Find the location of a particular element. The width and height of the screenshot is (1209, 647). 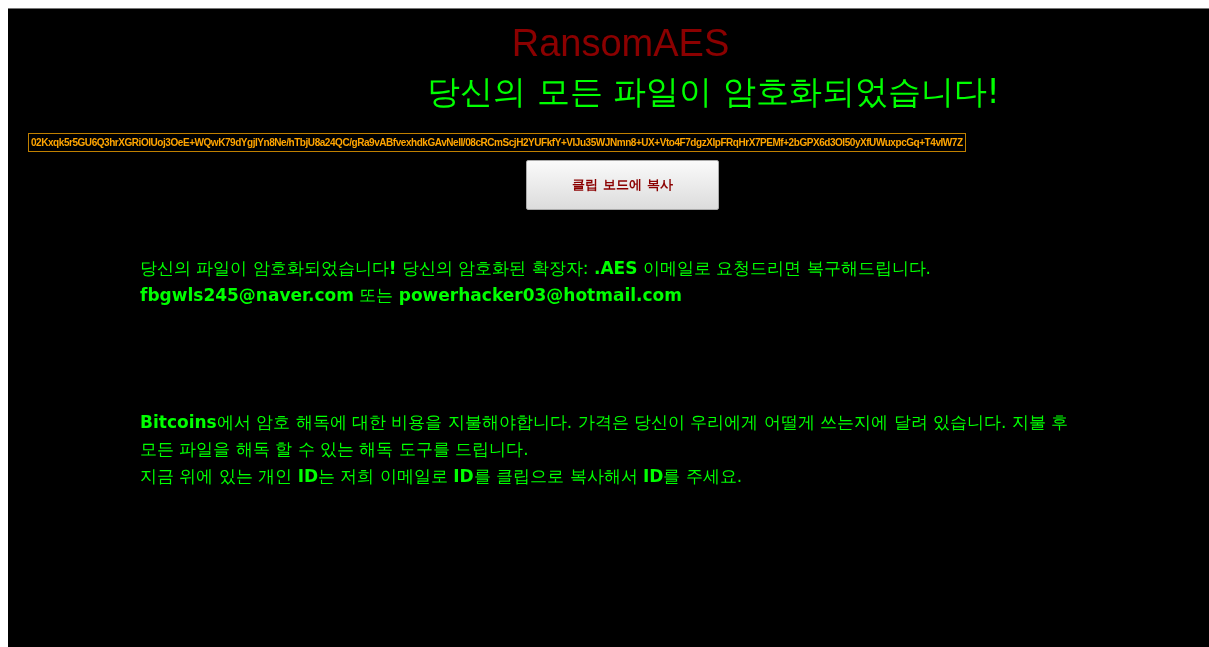

copy-button: 클립 보드에 복사 is located at coordinates (622, 185).